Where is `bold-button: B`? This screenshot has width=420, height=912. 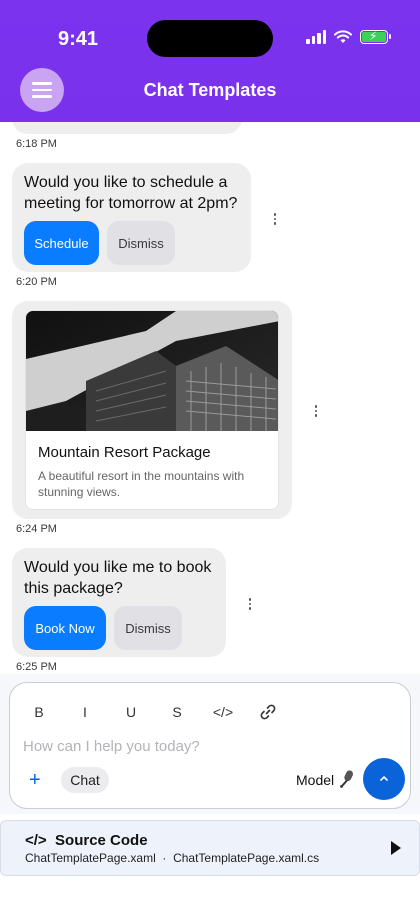 bold-button: B is located at coordinates (39, 712).